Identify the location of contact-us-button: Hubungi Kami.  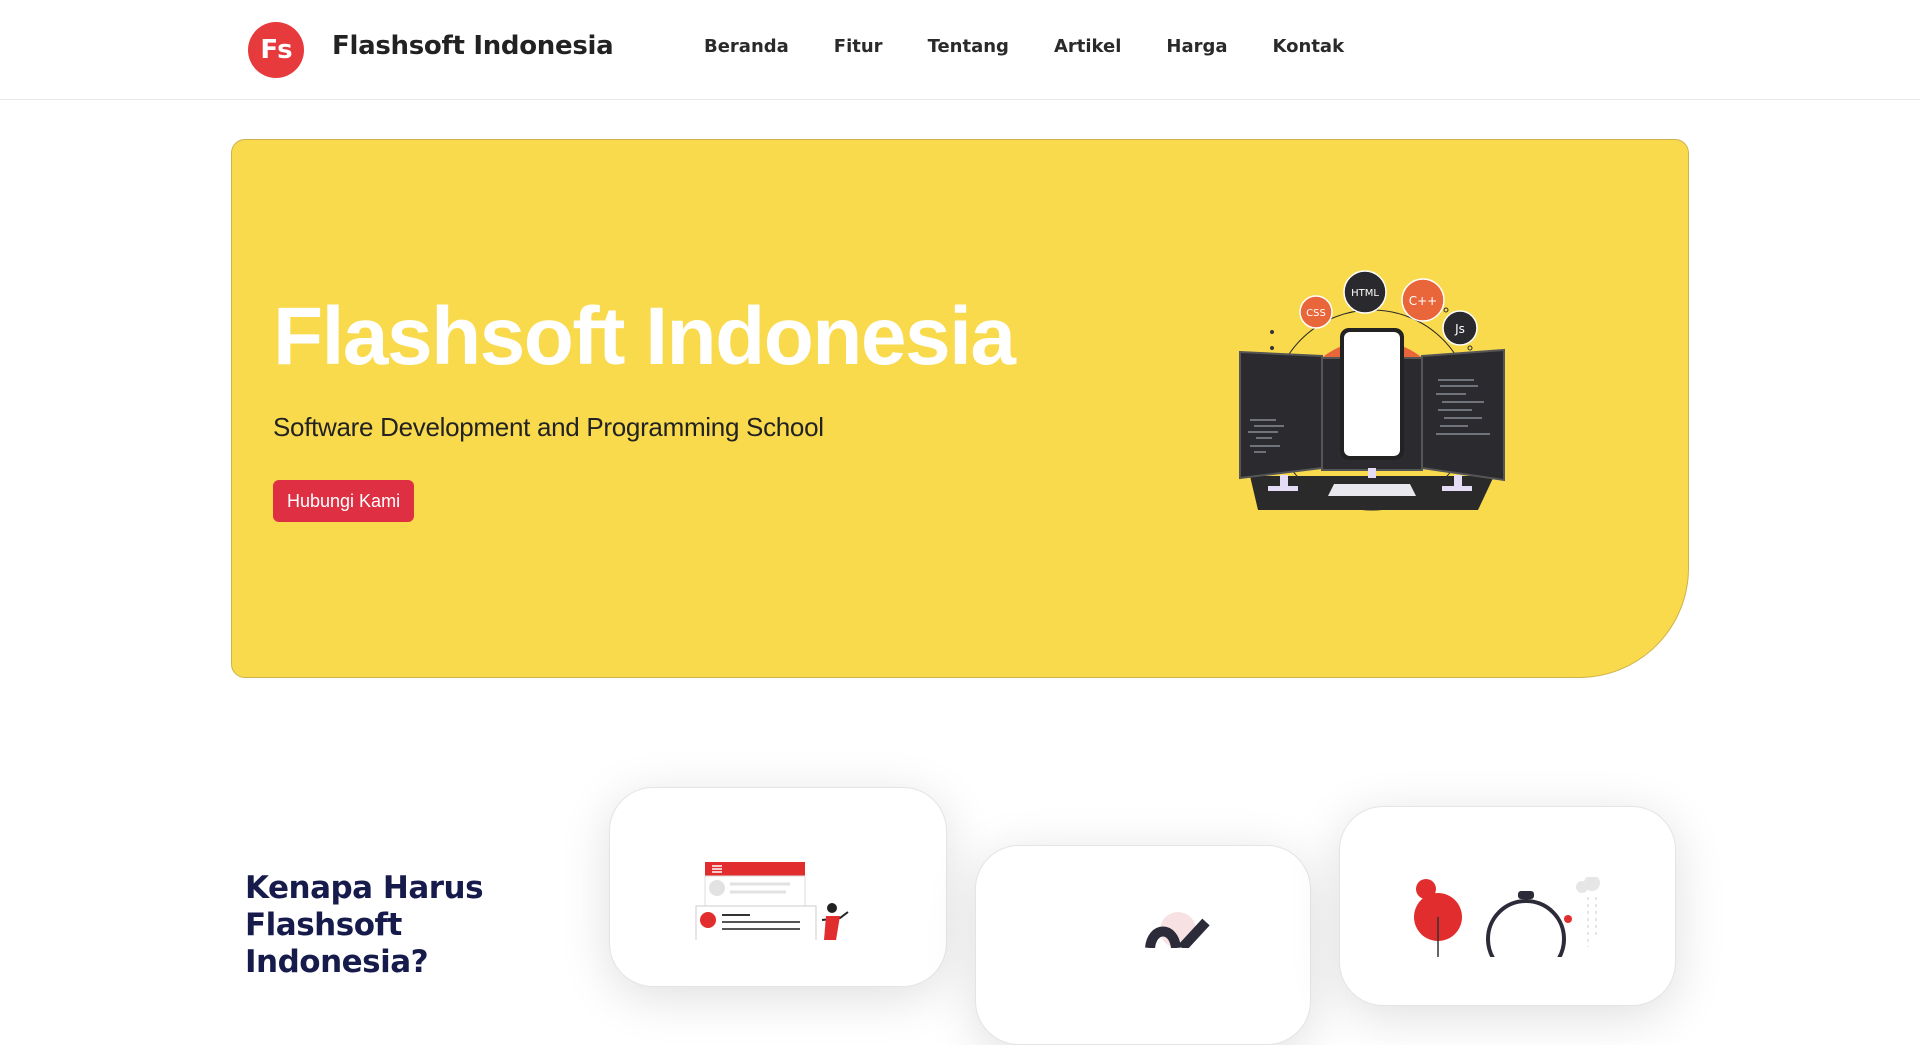
(344, 501).